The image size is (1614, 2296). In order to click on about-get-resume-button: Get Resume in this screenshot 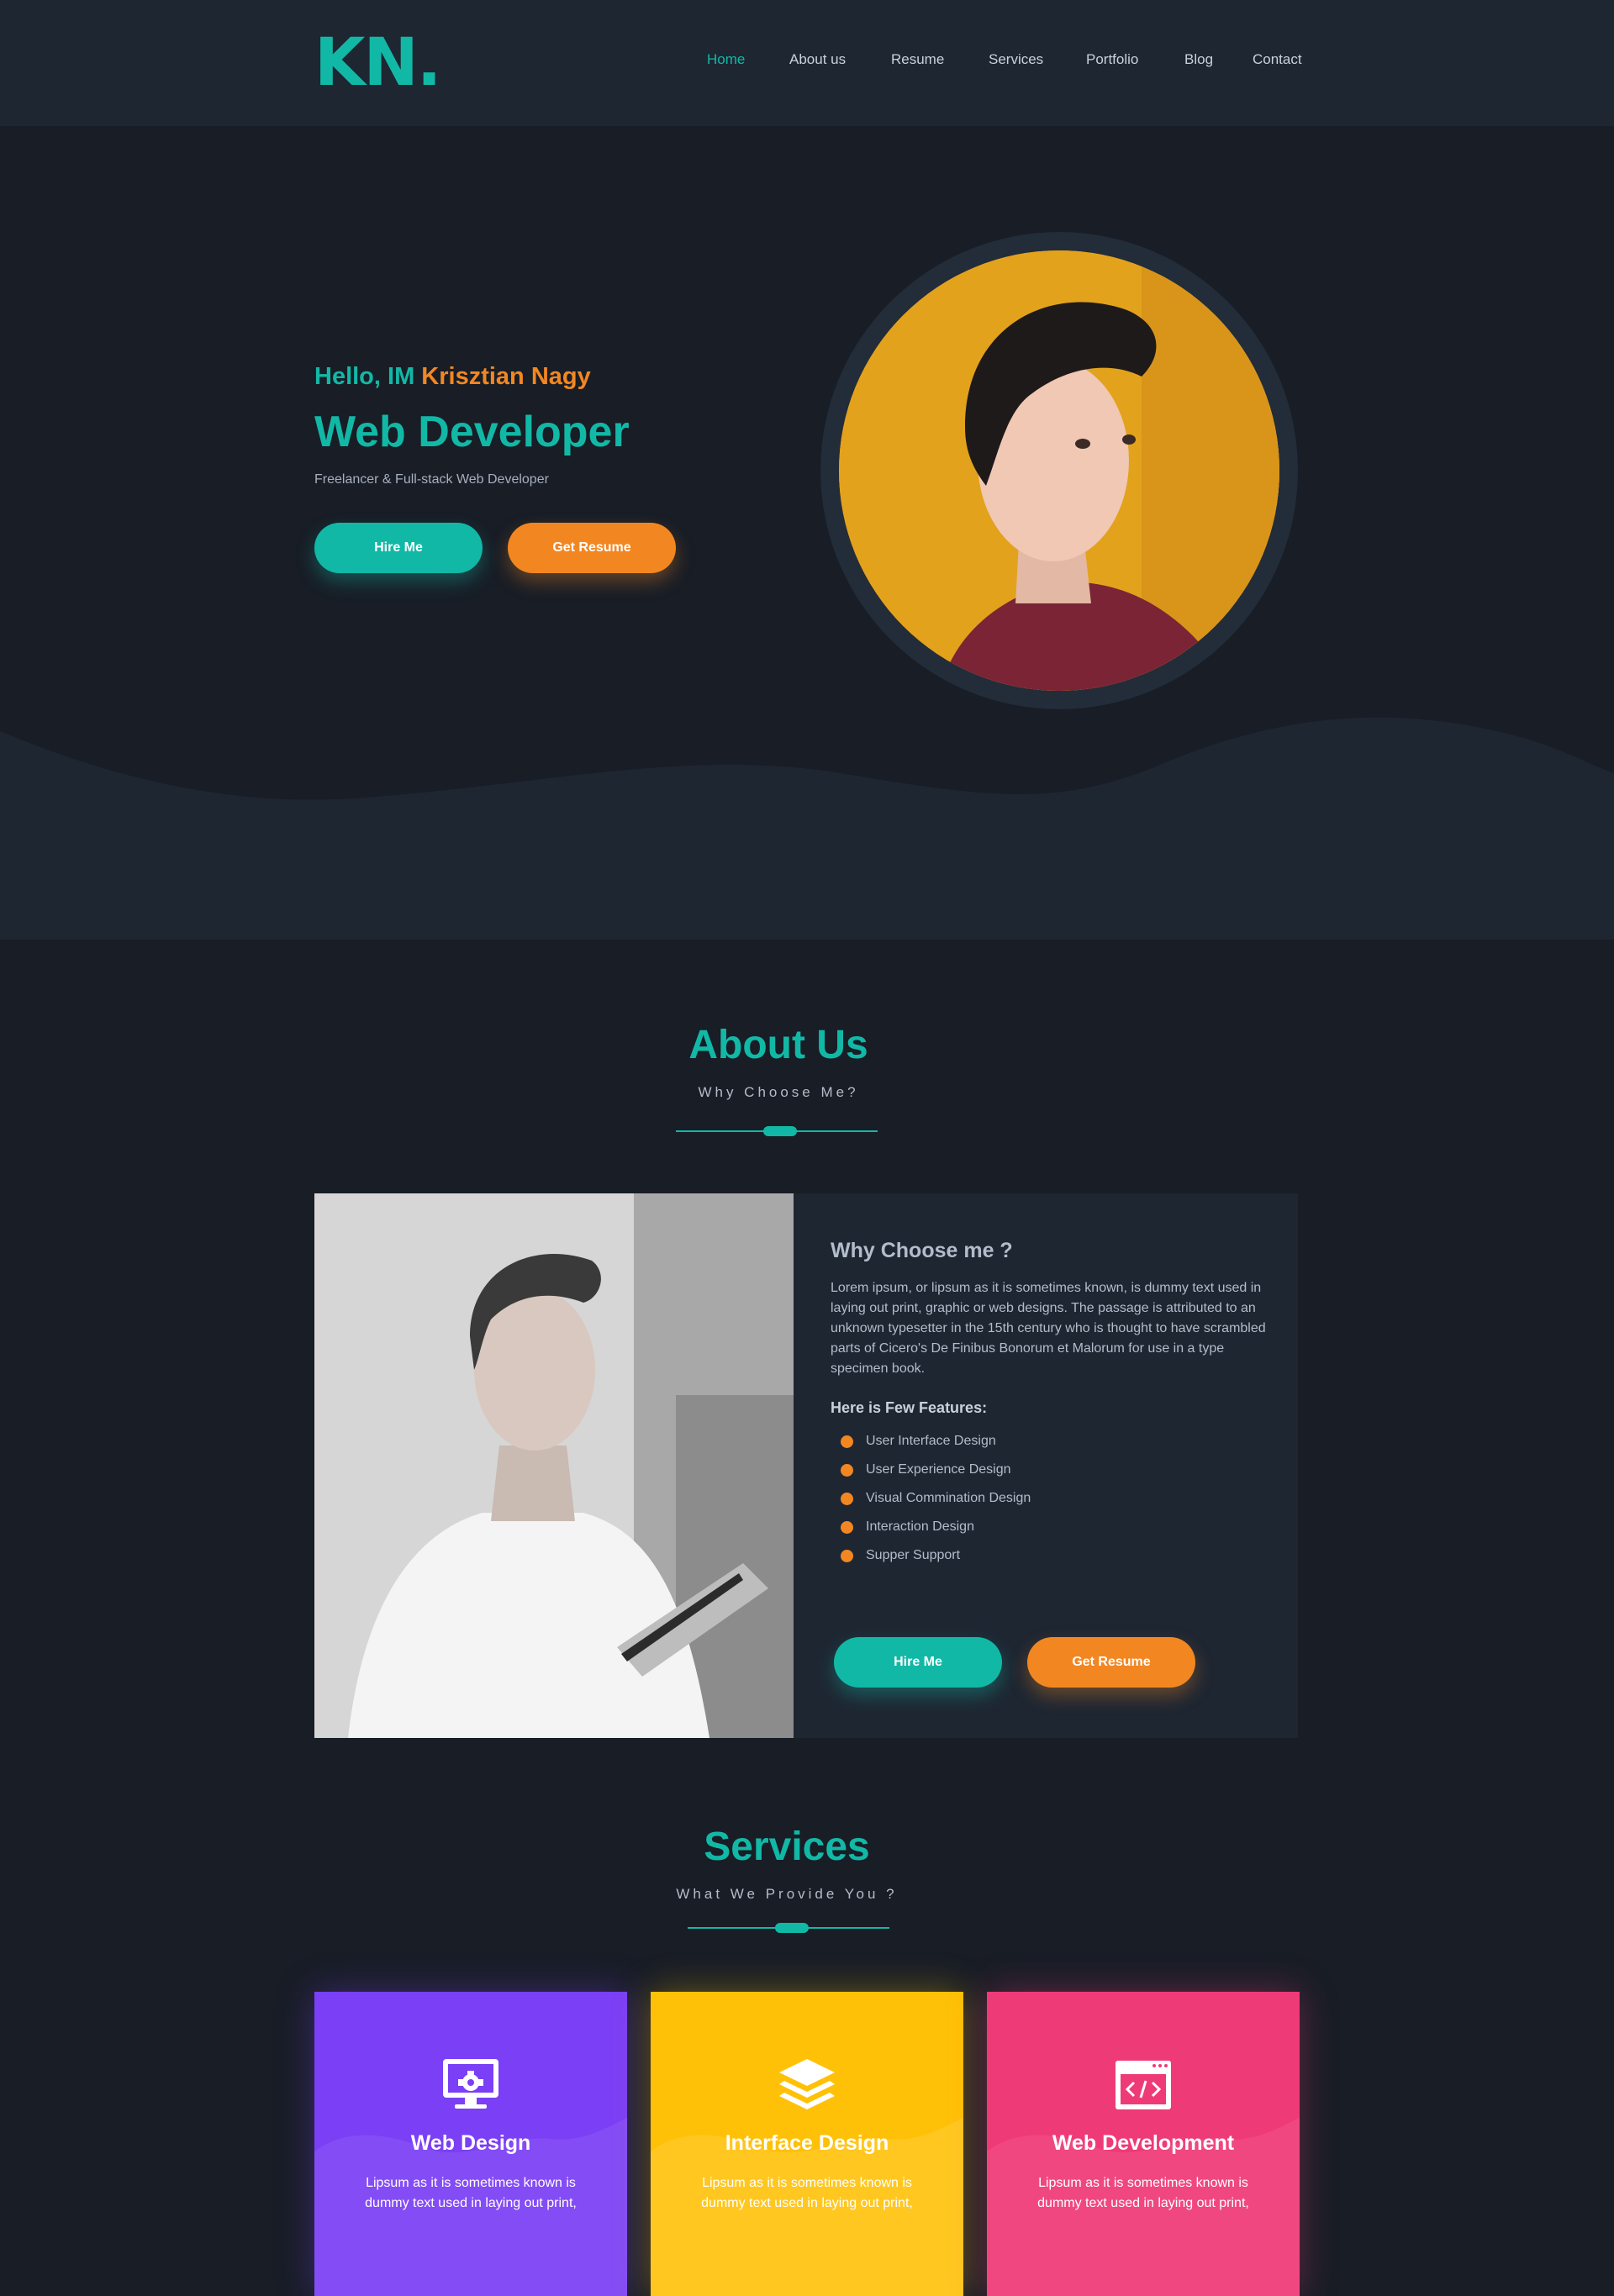, I will do `click(1111, 1663)`.